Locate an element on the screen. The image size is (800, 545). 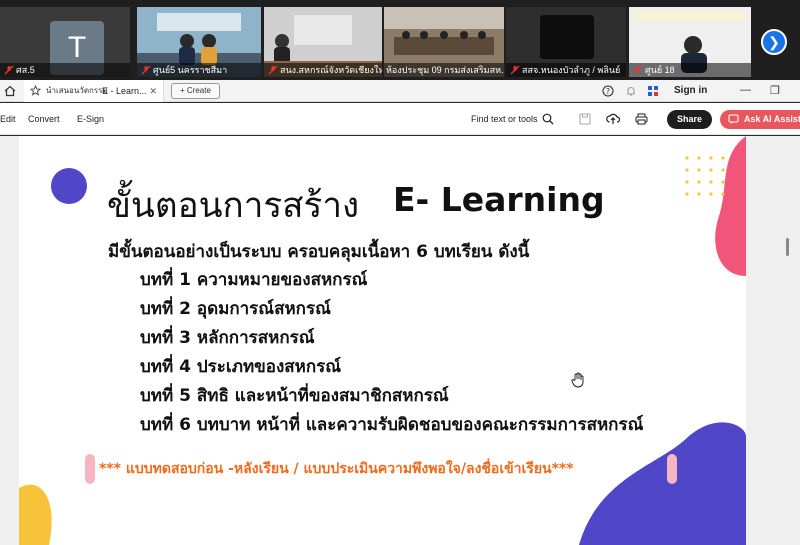
list-item: บทที่ 4 ประเภทของสหกรณ์ is located at coordinates (241, 367).